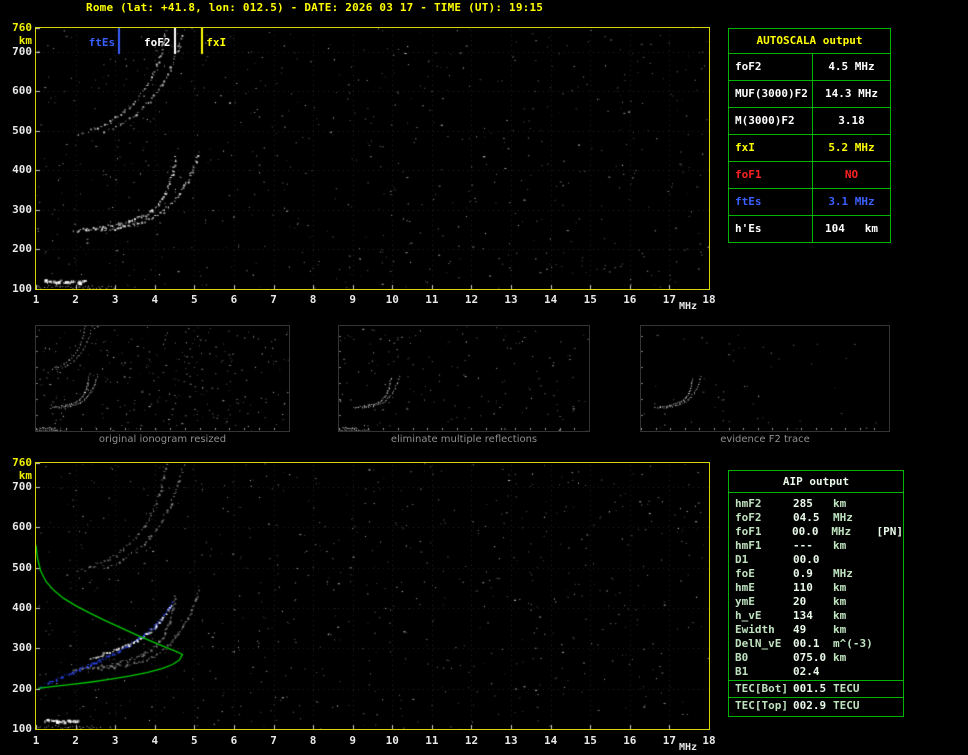 This screenshot has height=755, width=968. Describe the element at coordinates (771, 175) in the screenshot. I see `autoscala-param-name: foF1` at that location.